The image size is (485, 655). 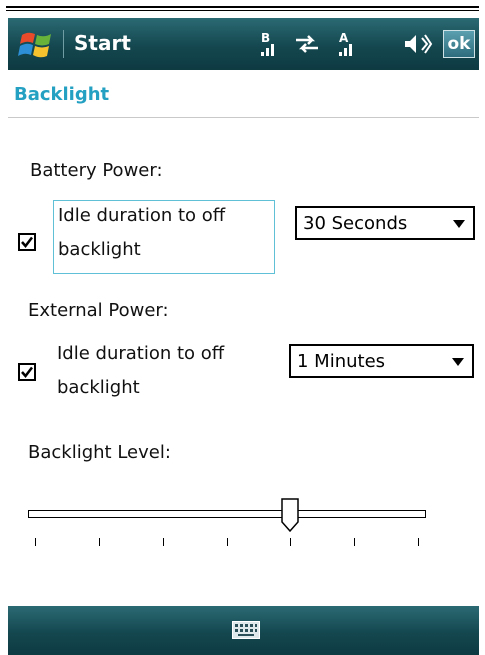 I want to click on svg-text: B, so click(x=265, y=38).